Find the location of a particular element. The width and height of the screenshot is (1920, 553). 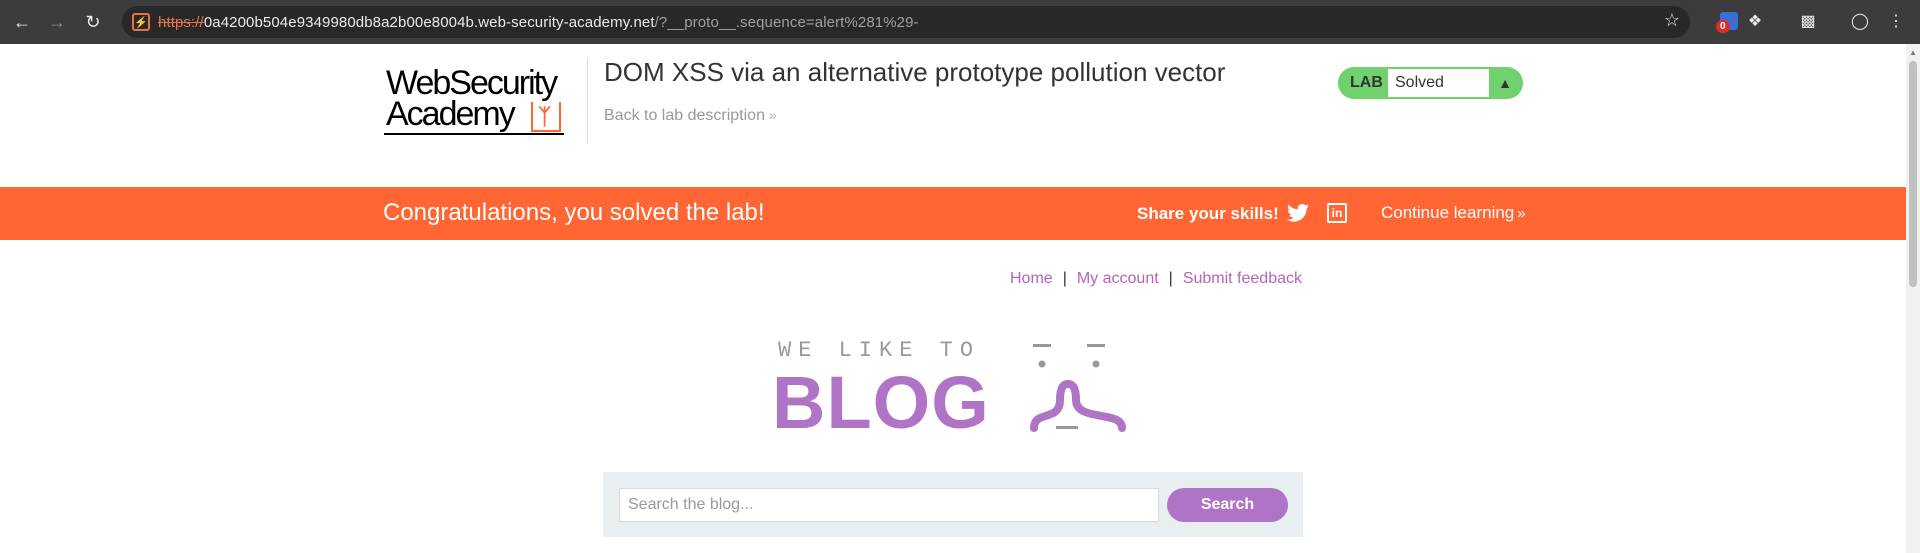

back-arrow-icon: ← is located at coordinates (22, 22).